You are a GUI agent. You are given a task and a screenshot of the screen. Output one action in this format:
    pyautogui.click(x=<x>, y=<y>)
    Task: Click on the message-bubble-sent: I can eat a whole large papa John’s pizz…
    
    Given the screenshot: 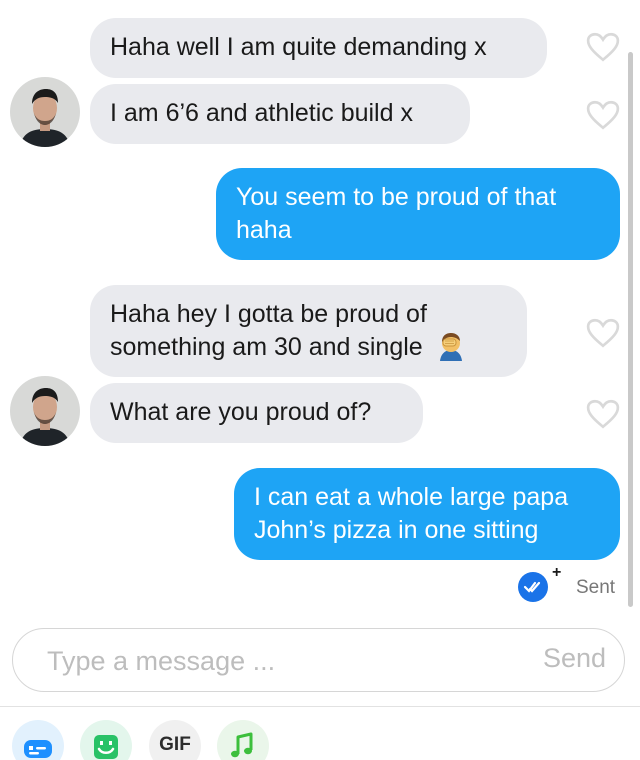 What is the action you would take?
    pyautogui.click(x=427, y=514)
    